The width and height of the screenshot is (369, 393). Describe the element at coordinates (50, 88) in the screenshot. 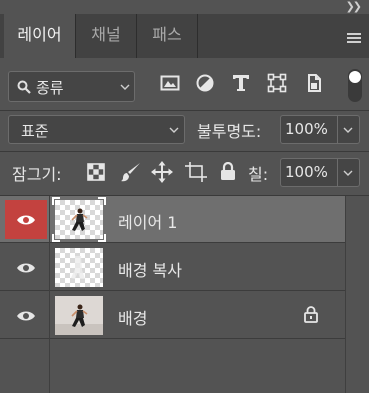

I see `filter-kind-label: 종류` at that location.